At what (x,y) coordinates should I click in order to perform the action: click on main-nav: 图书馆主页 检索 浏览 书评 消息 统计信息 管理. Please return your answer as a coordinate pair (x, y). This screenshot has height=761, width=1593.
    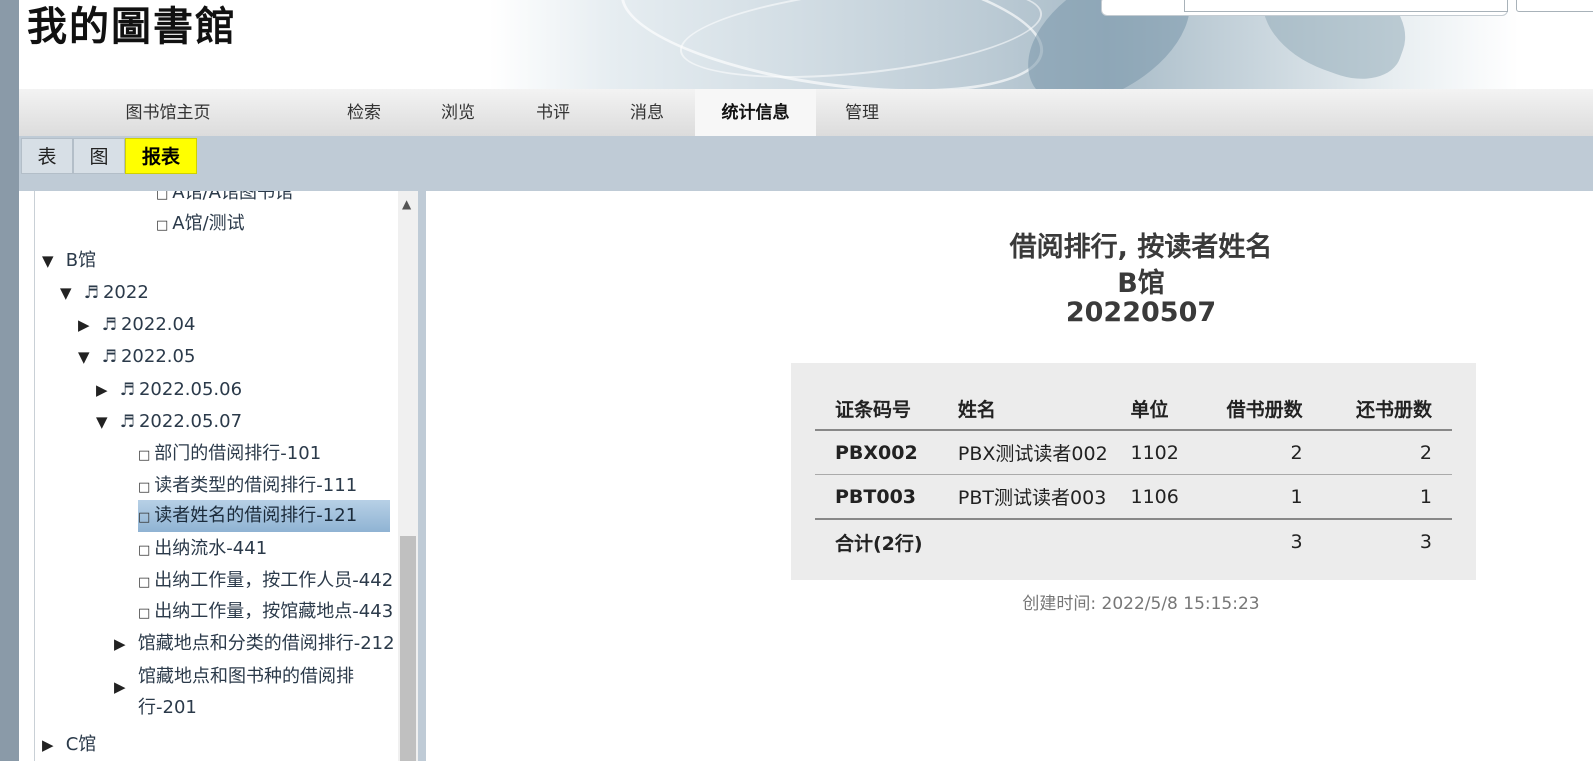
    Looking at the image, I should click on (806, 113).